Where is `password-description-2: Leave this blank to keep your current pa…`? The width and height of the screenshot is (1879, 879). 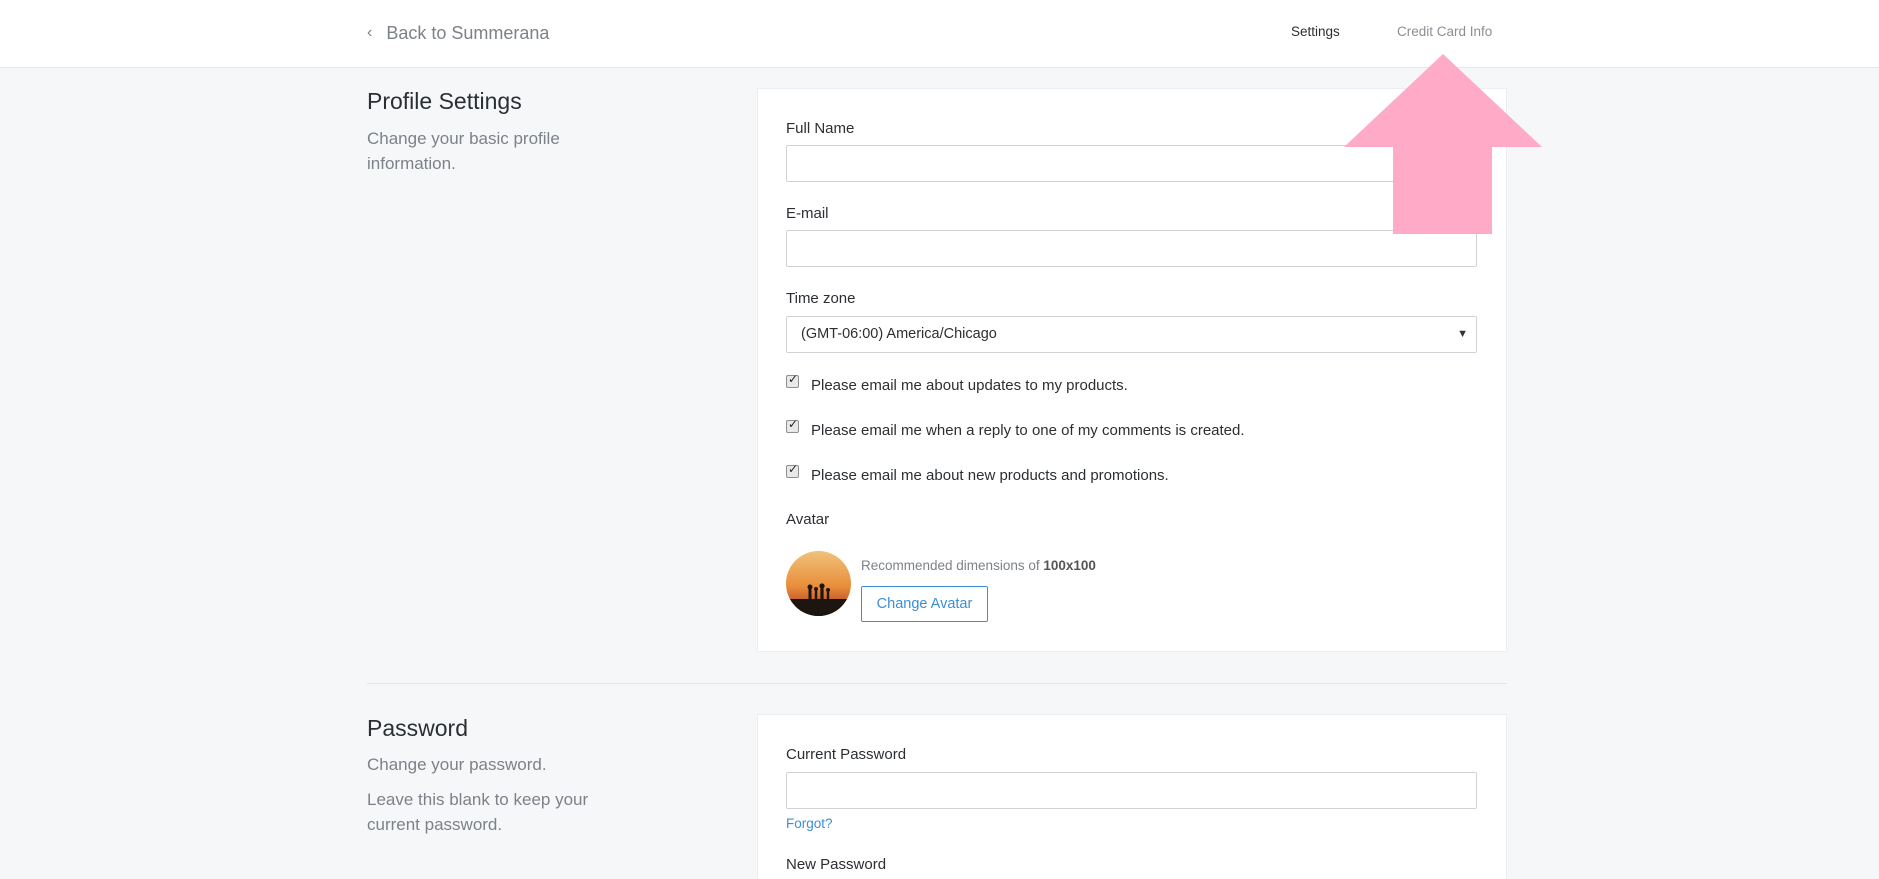
password-description-2: Leave this blank to keep your current pa… is located at coordinates (478, 812).